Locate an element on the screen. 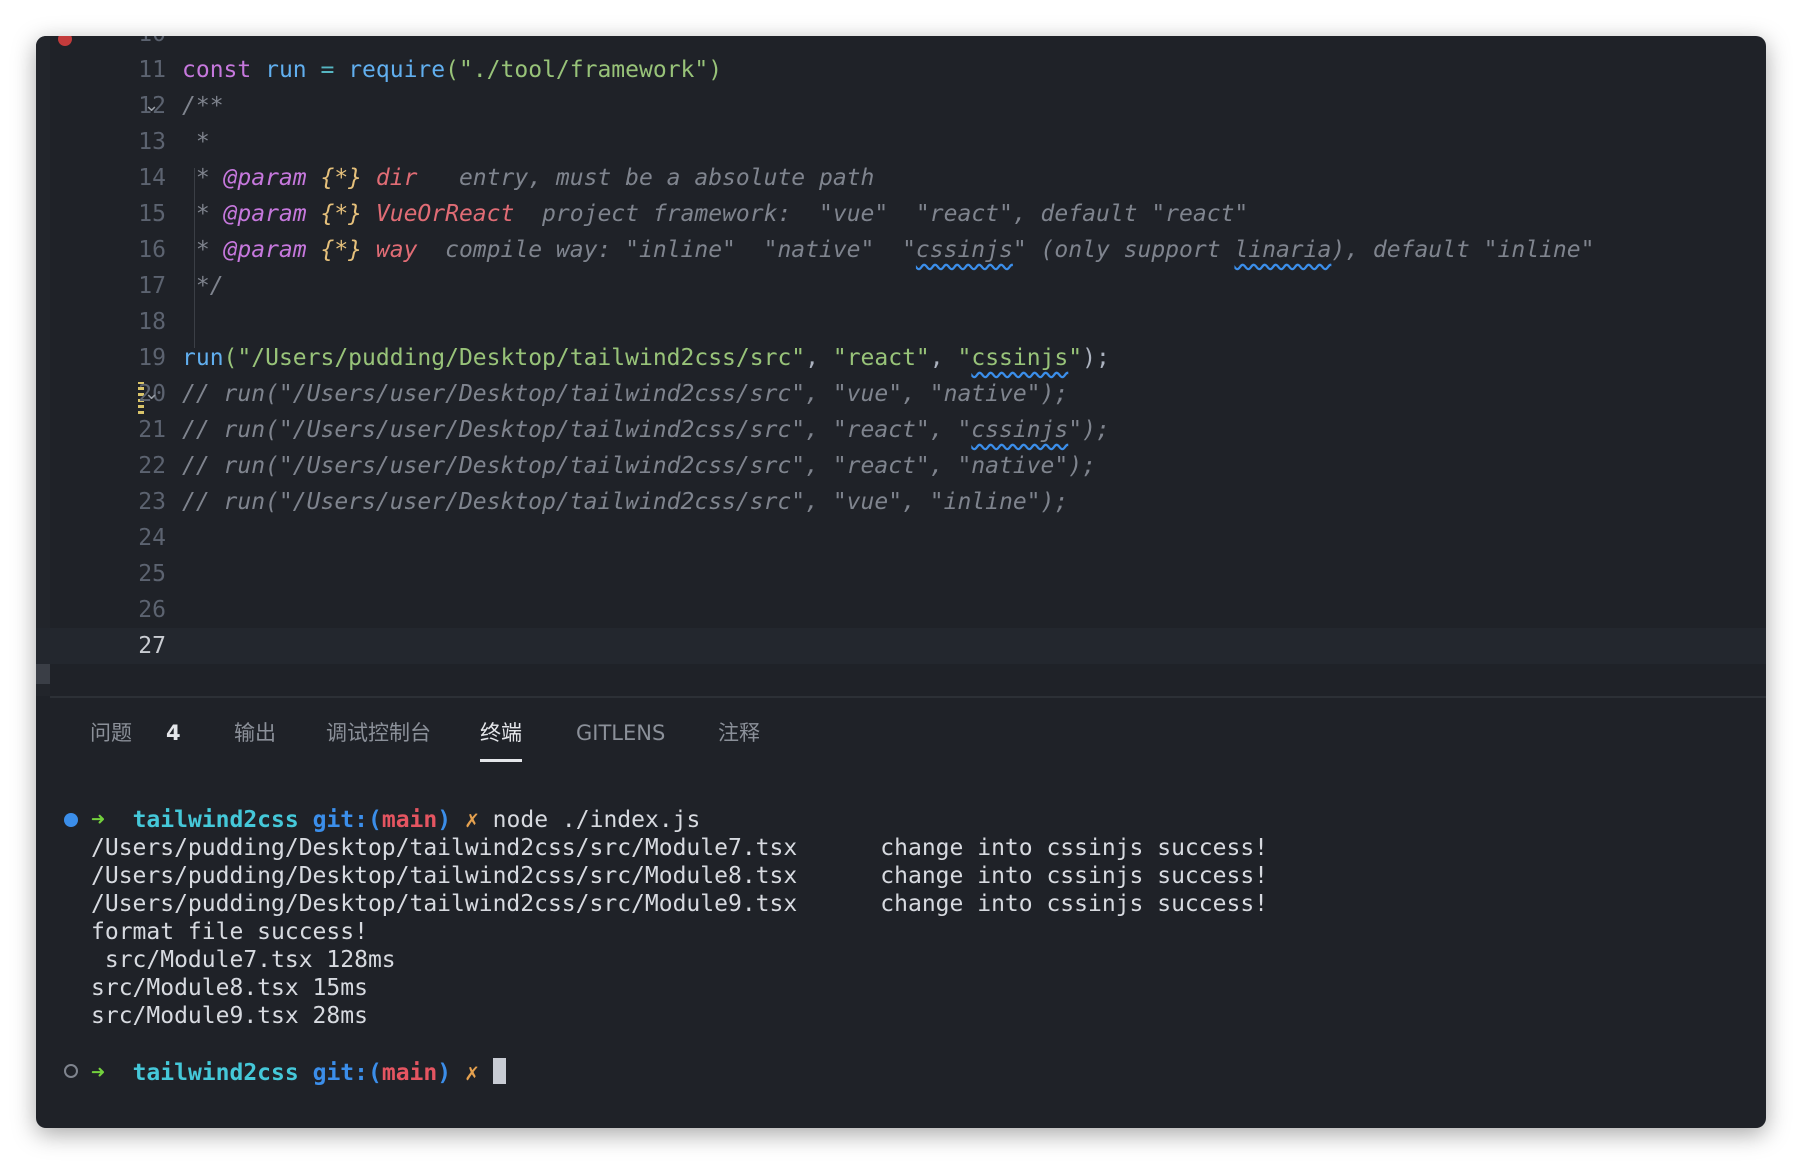 This screenshot has width=1802, height=1164. code-token: {*} is located at coordinates (334, 214).